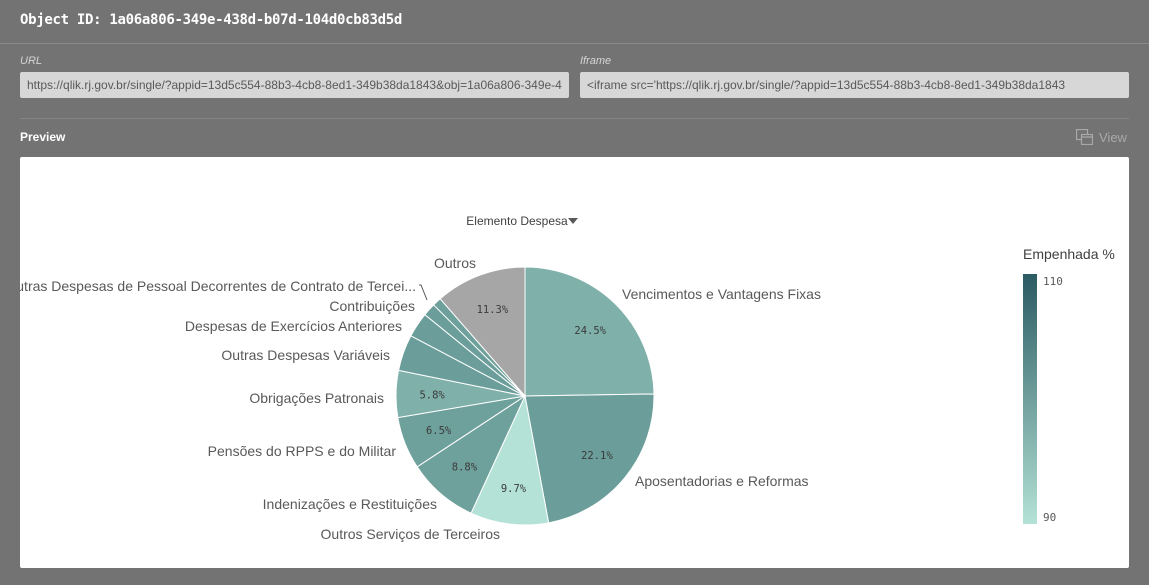 Image resolution: width=1149 pixels, height=585 pixels. I want to click on slice-category-label: Pensões do RPPS e do Militar, so click(302, 451).